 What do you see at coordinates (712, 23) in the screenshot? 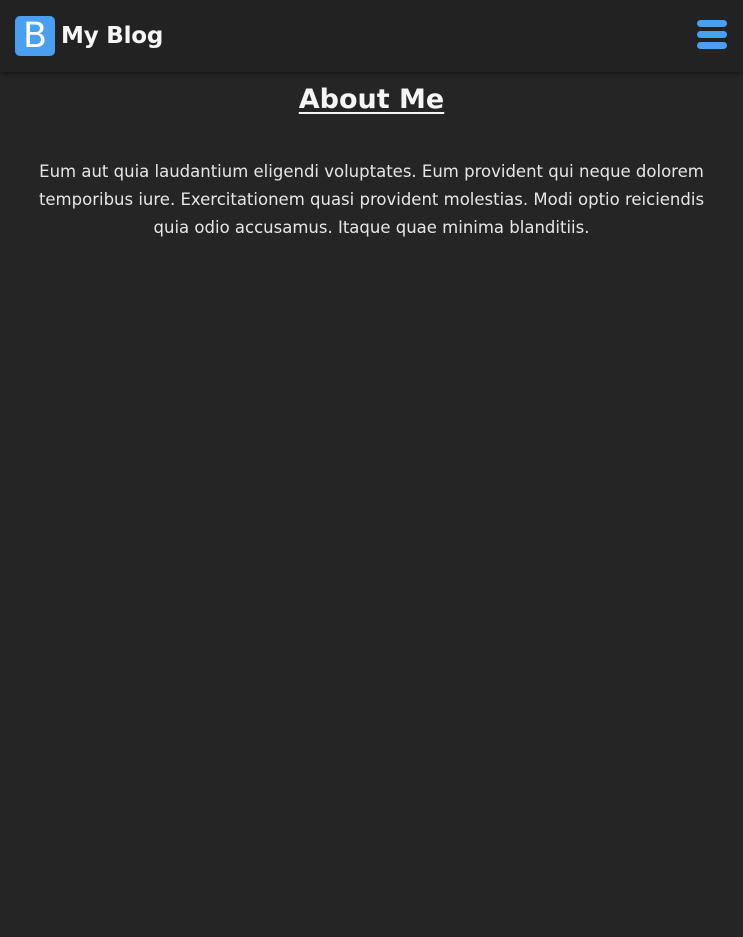
I see `menu-bar-top` at bounding box center [712, 23].